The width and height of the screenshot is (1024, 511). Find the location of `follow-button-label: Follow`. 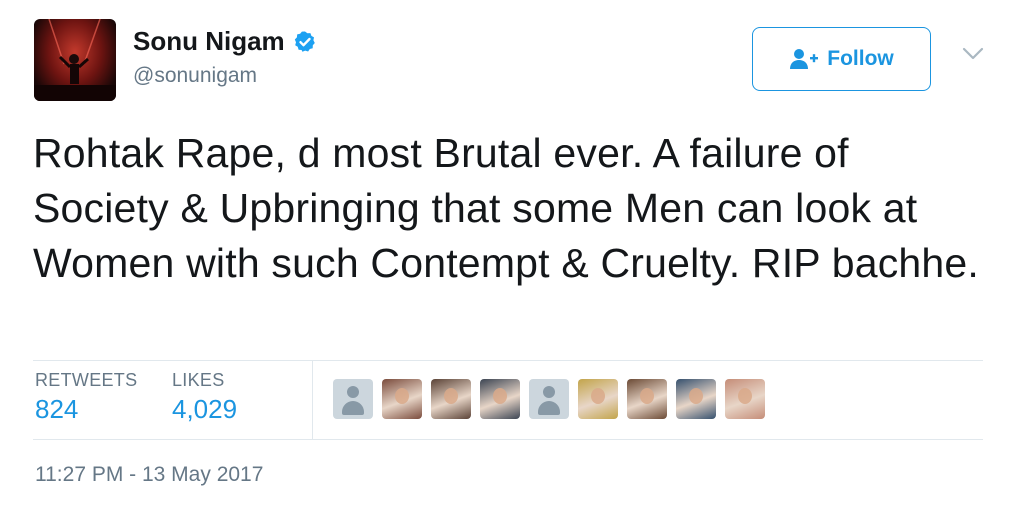

follow-button-label: Follow is located at coordinates (860, 58).